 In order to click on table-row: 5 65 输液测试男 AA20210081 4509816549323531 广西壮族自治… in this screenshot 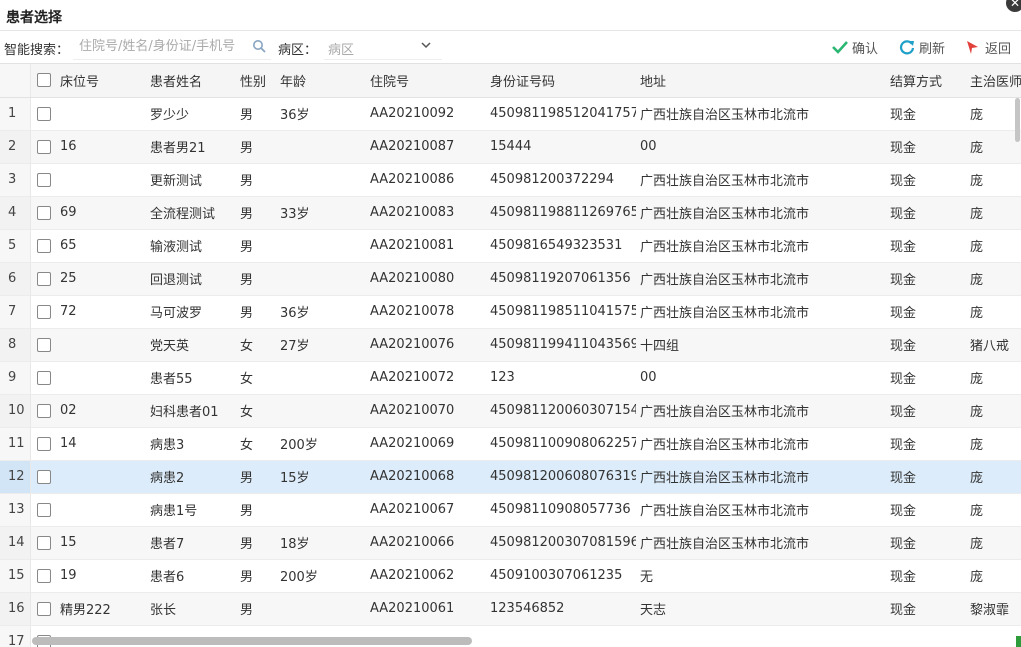, I will do `click(510, 246)`.